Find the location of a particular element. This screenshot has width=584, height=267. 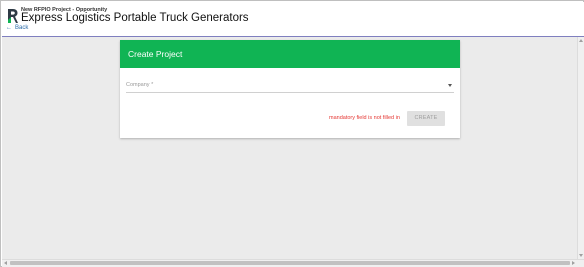

validation-error-message: mandatory field is not filled in is located at coordinates (364, 118).